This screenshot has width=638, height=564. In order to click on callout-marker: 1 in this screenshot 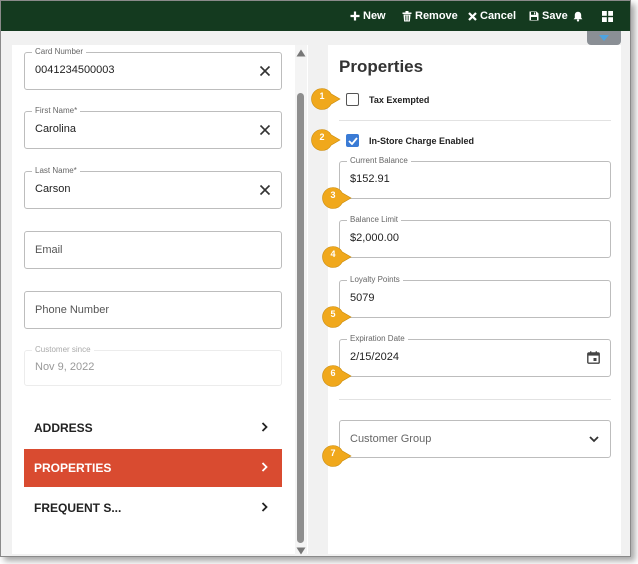, I will do `click(326, 99)`.